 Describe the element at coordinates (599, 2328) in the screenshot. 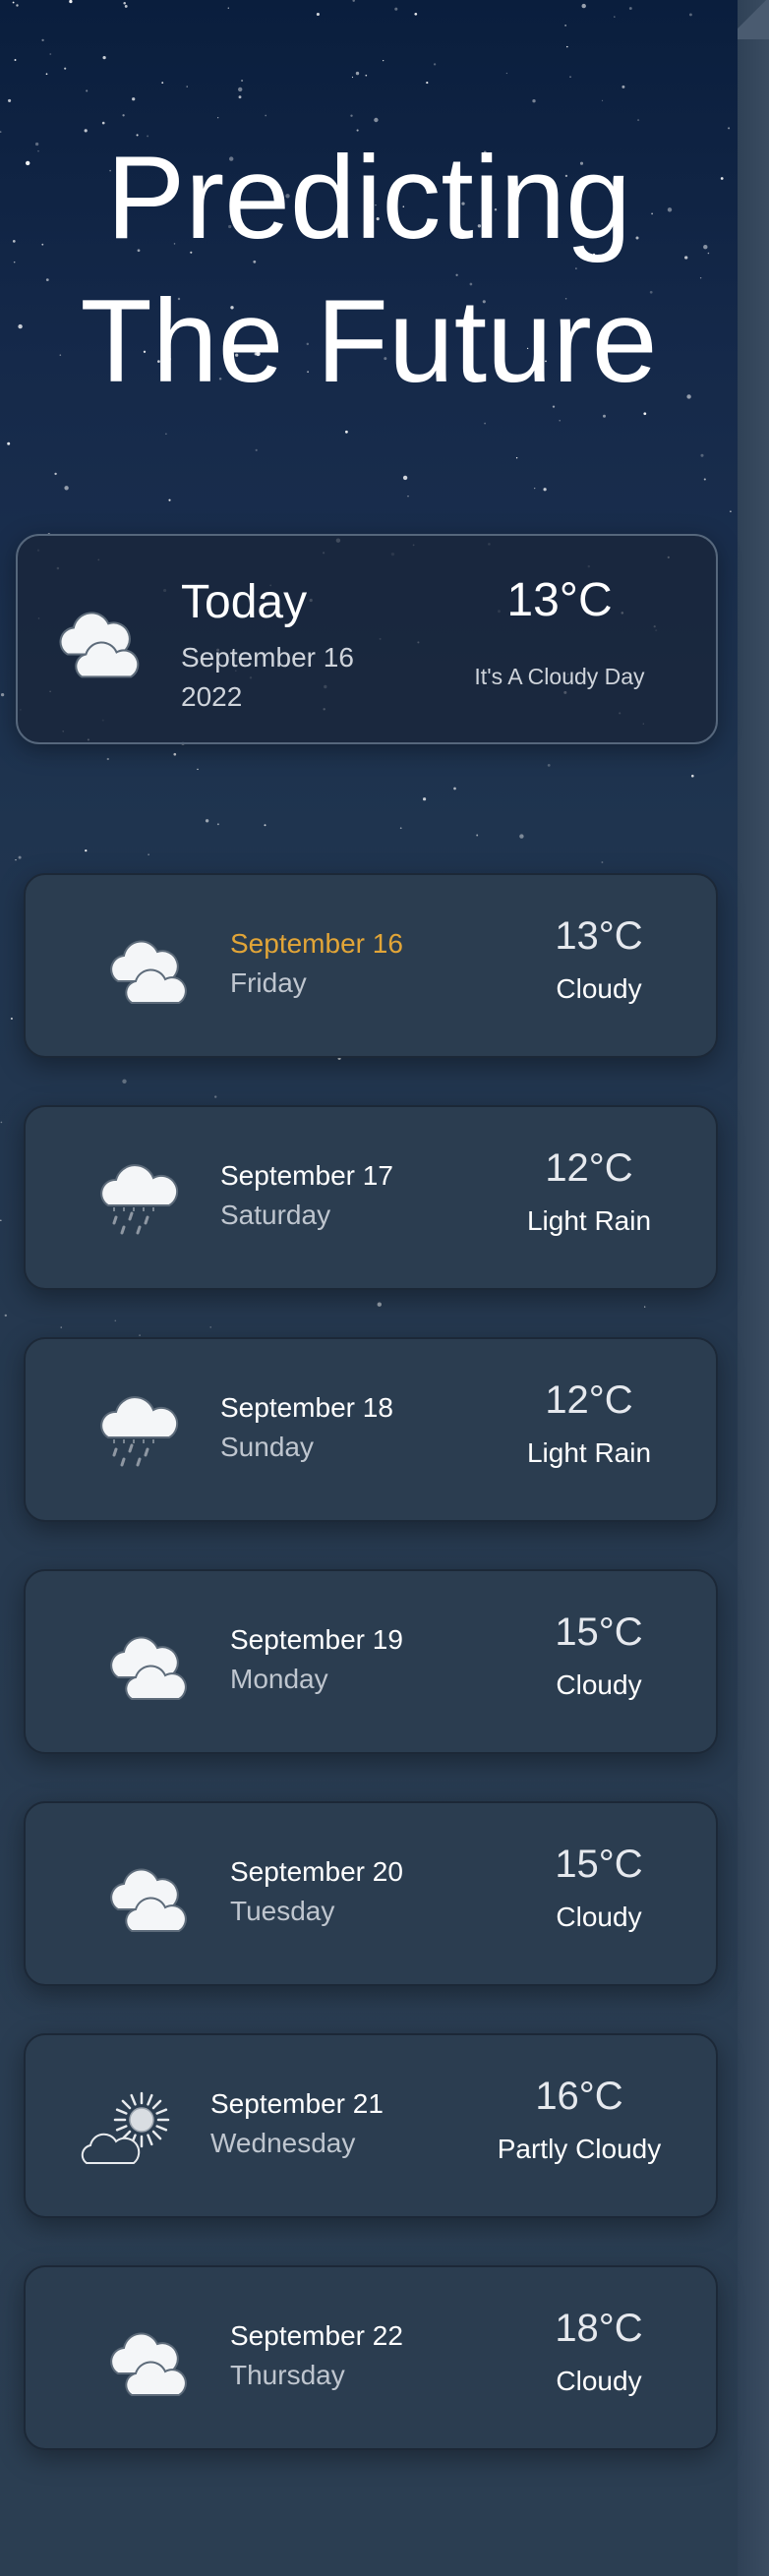

I see `forecast-temperature: 18°C` at that location.